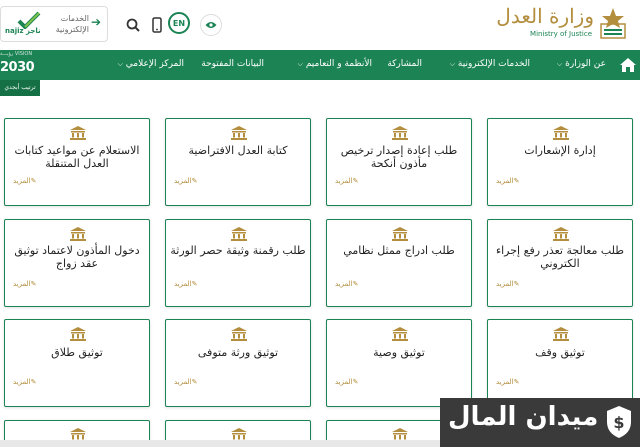 Image resolution: width=640 pixels, height=447 pixels. I want to click on service-card: توثيق طلاق ✎المزيد, so click(77, 363).